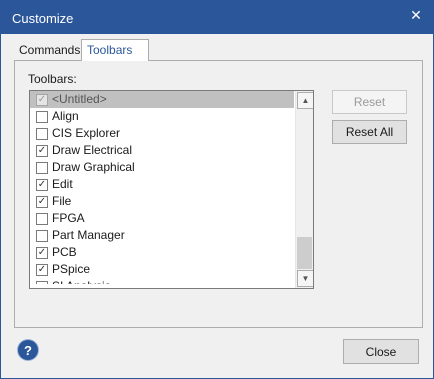 This screenshot has height=379, width=434. Describe the element at coordinates (86, 133) in the screenshot. I see `list-item-label: CIS Explorer` at that location.